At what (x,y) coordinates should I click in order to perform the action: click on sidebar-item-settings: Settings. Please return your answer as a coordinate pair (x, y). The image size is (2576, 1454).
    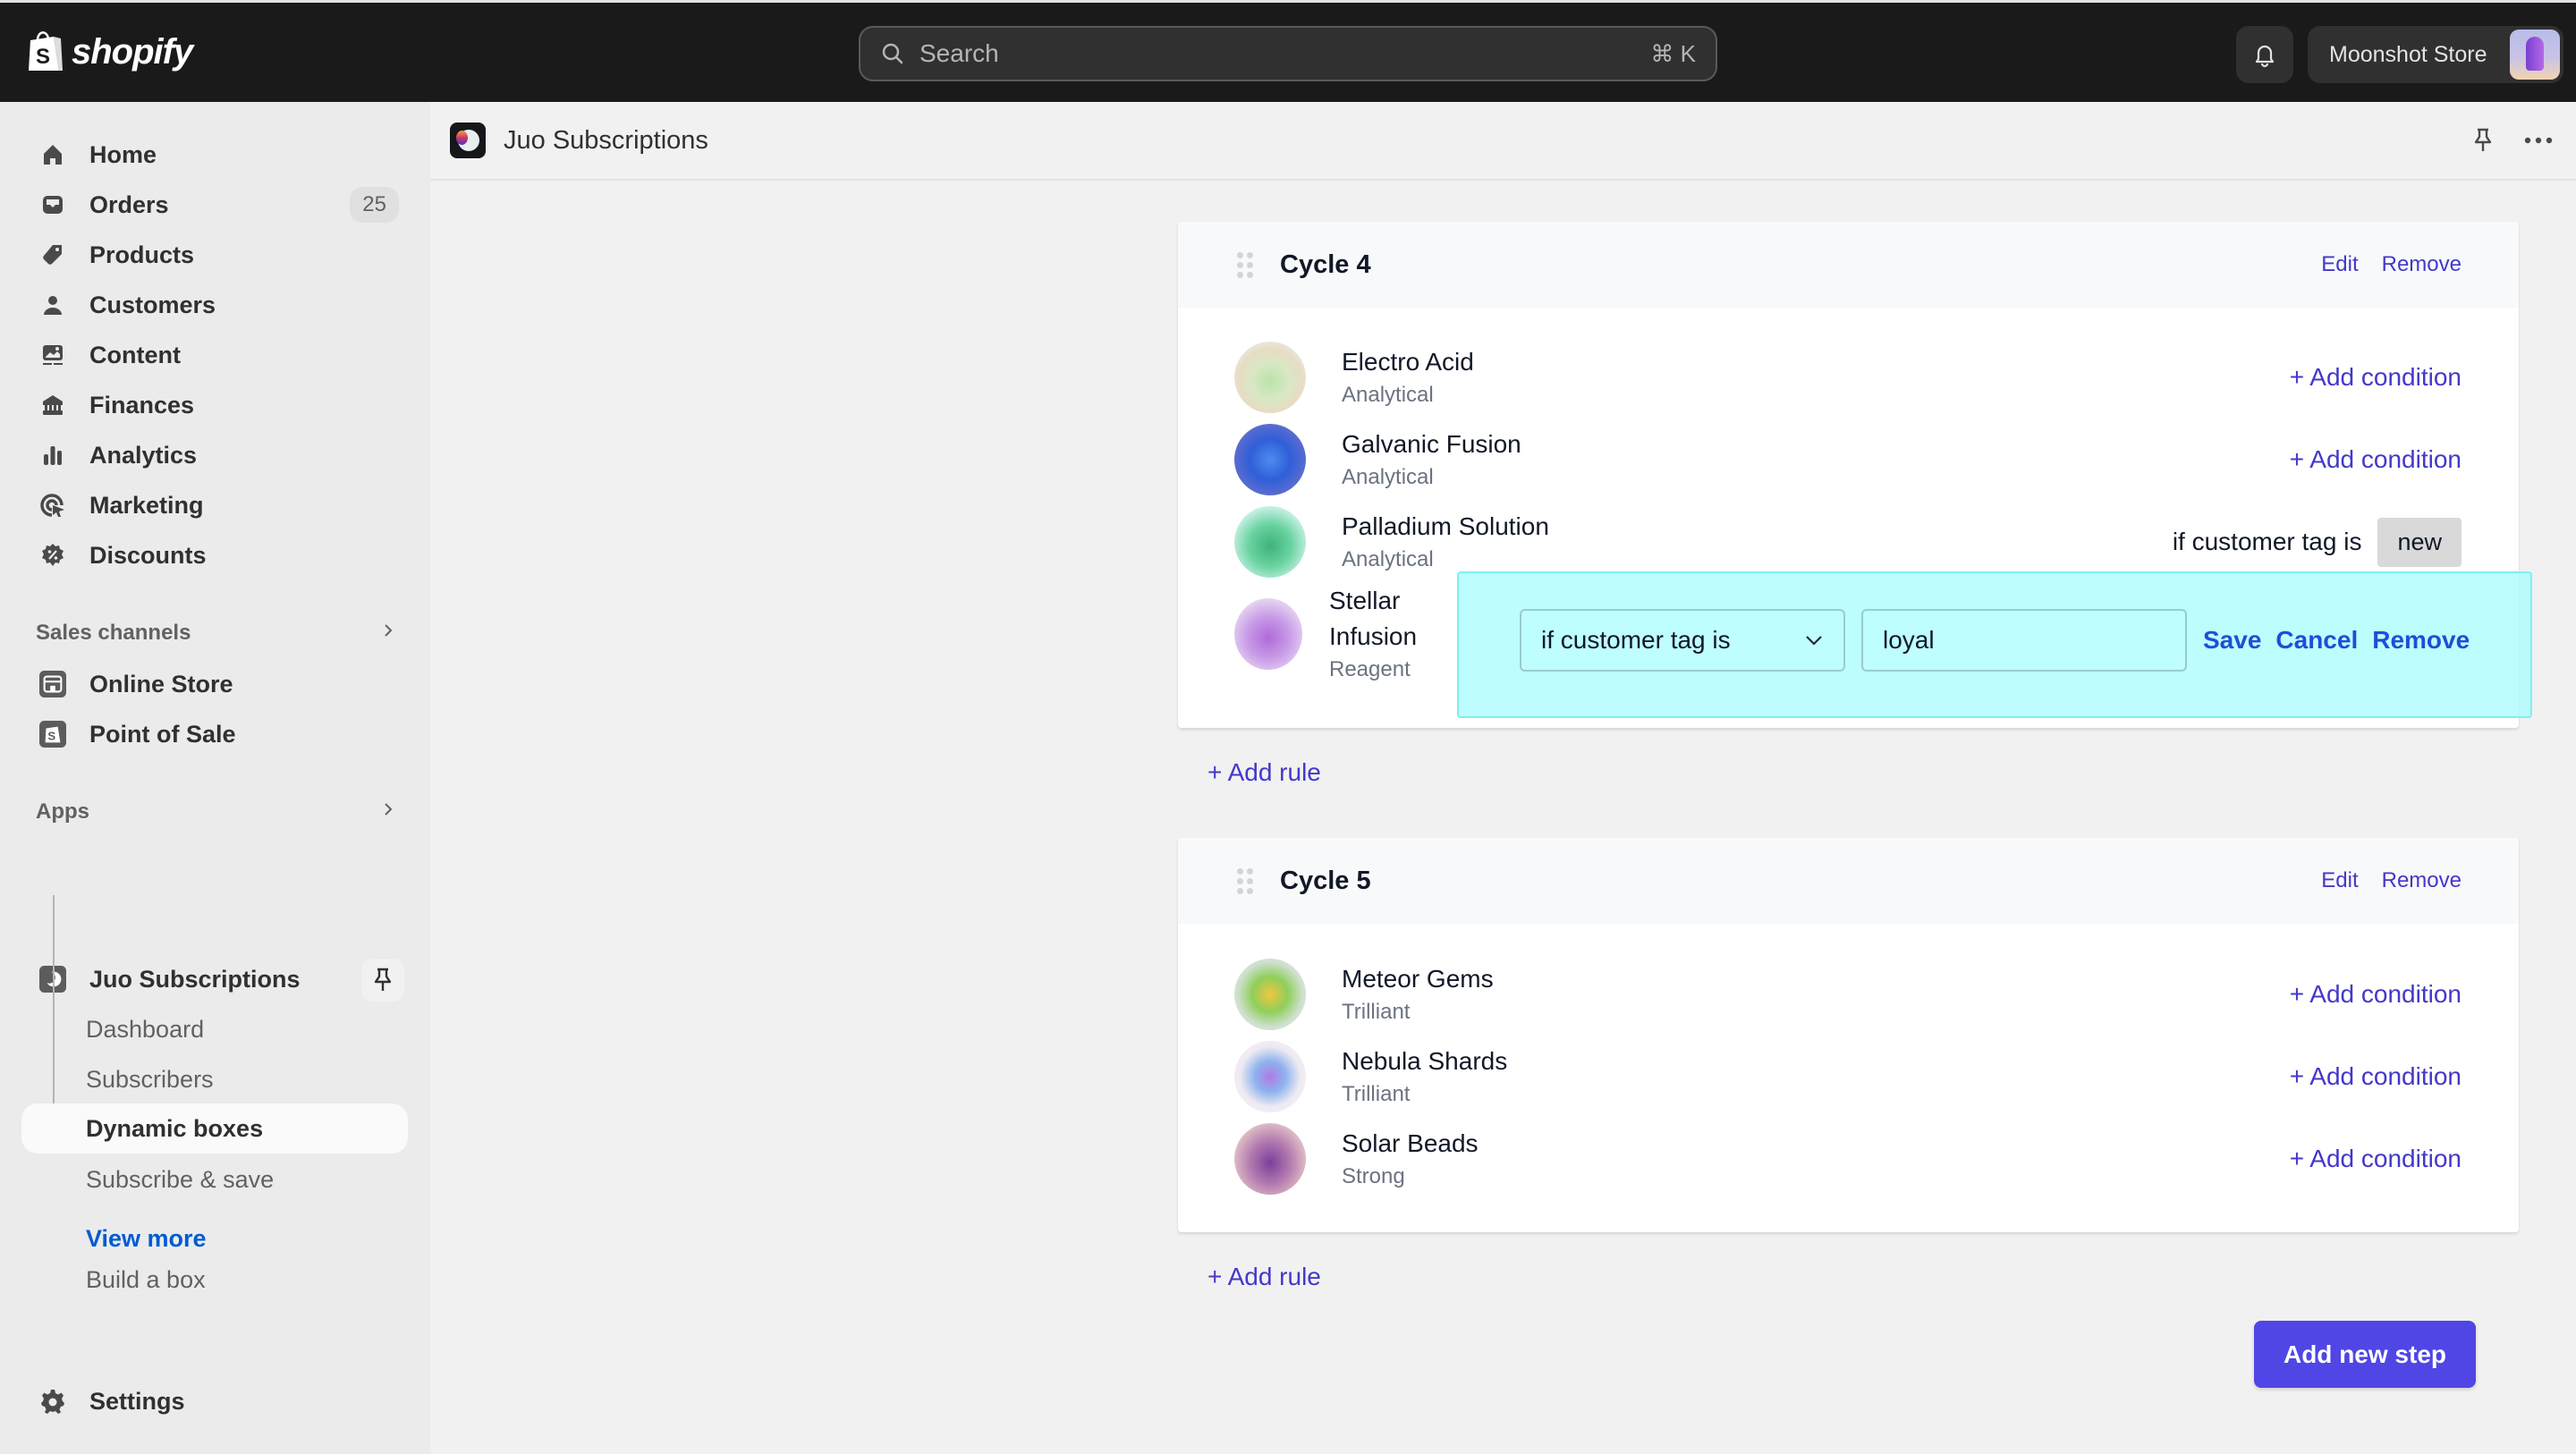
    Looking at the image, I should click on (214, 1401).